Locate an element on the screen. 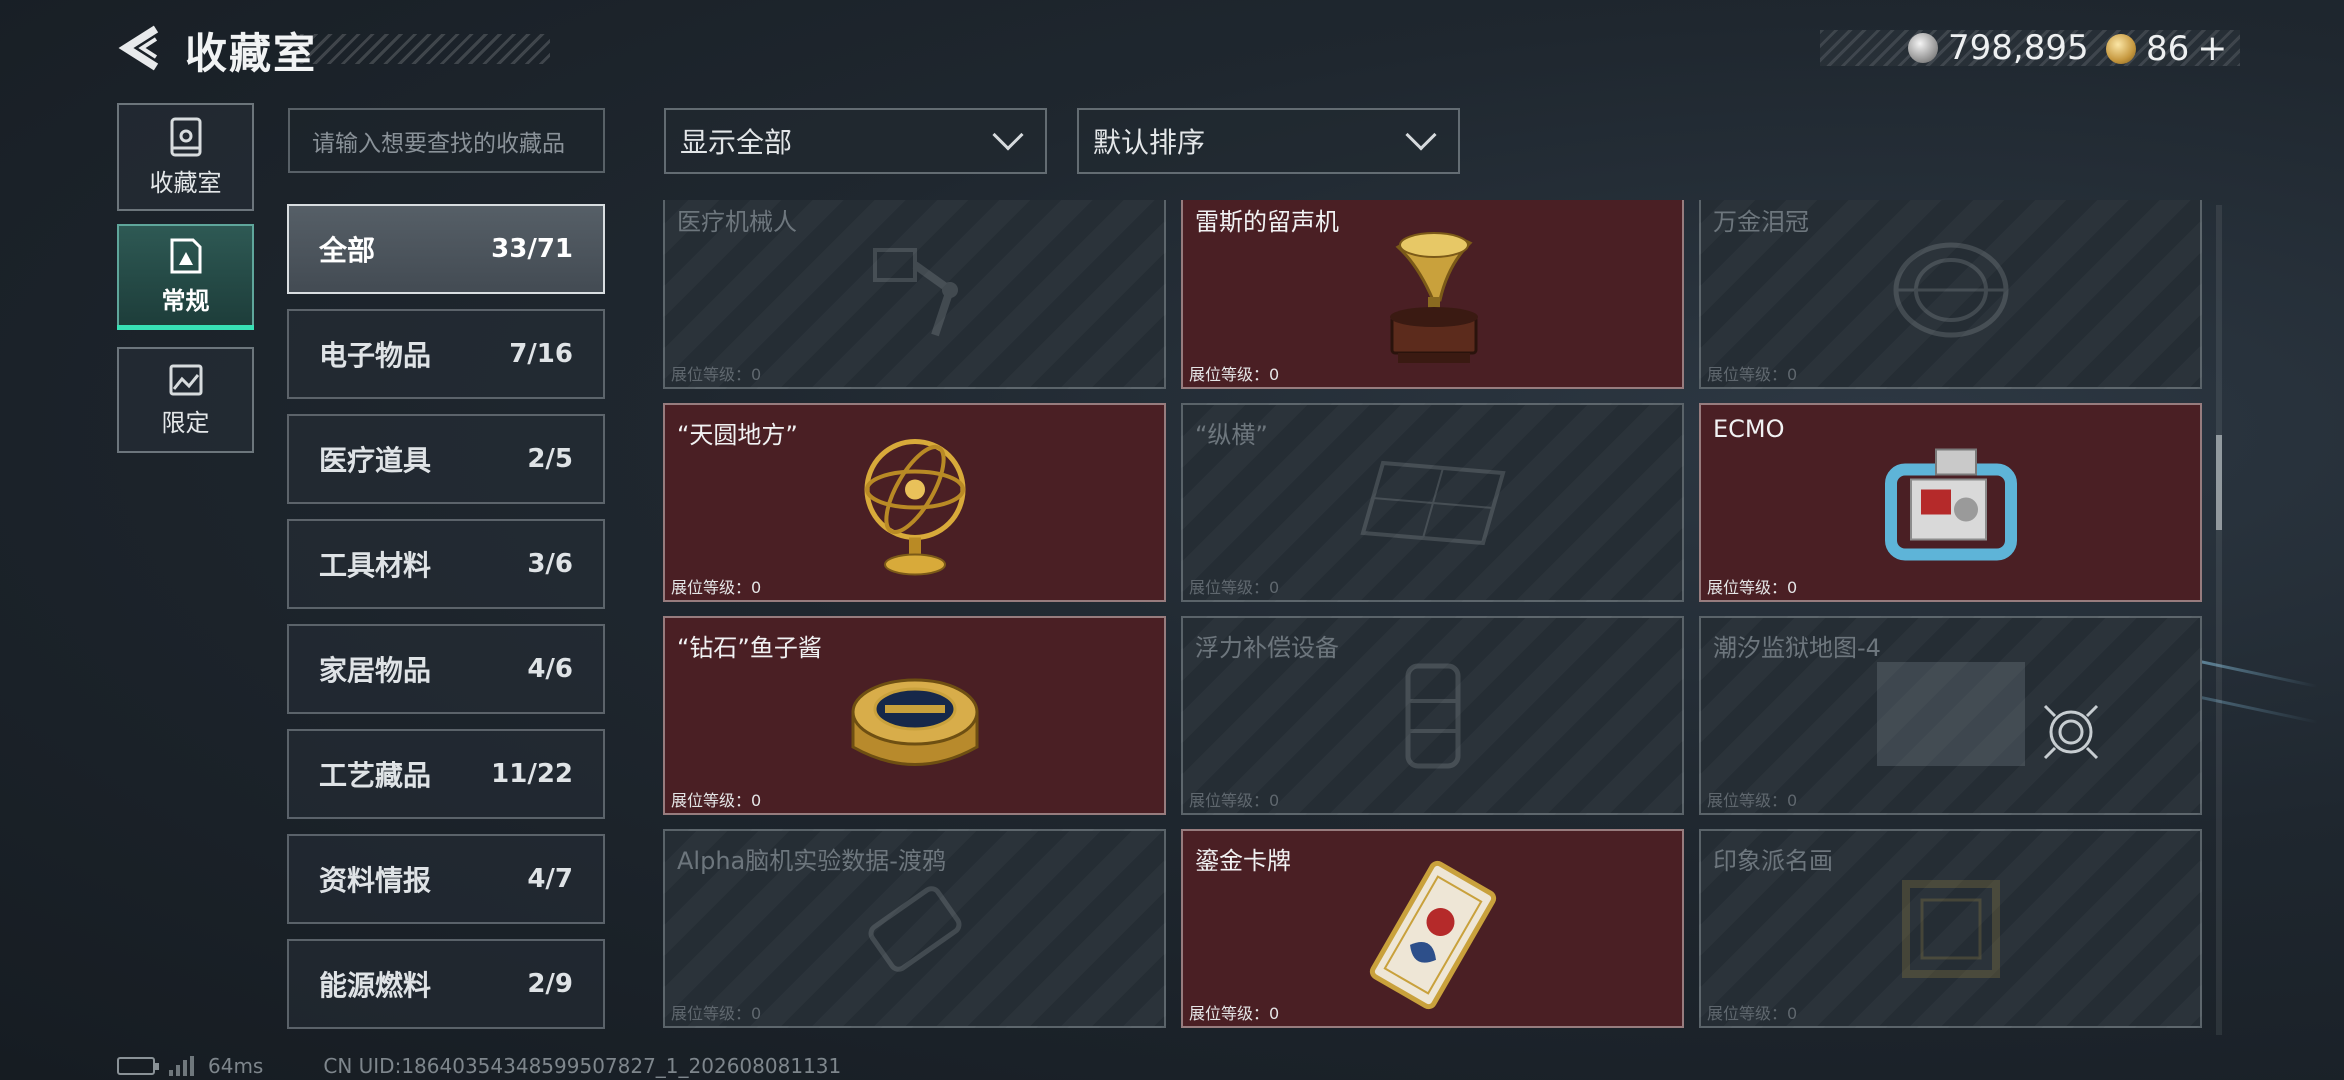 The height and width of the screenshot is (1080, 2344). armillary-sphere-icon is located at coordinates (914, 506).